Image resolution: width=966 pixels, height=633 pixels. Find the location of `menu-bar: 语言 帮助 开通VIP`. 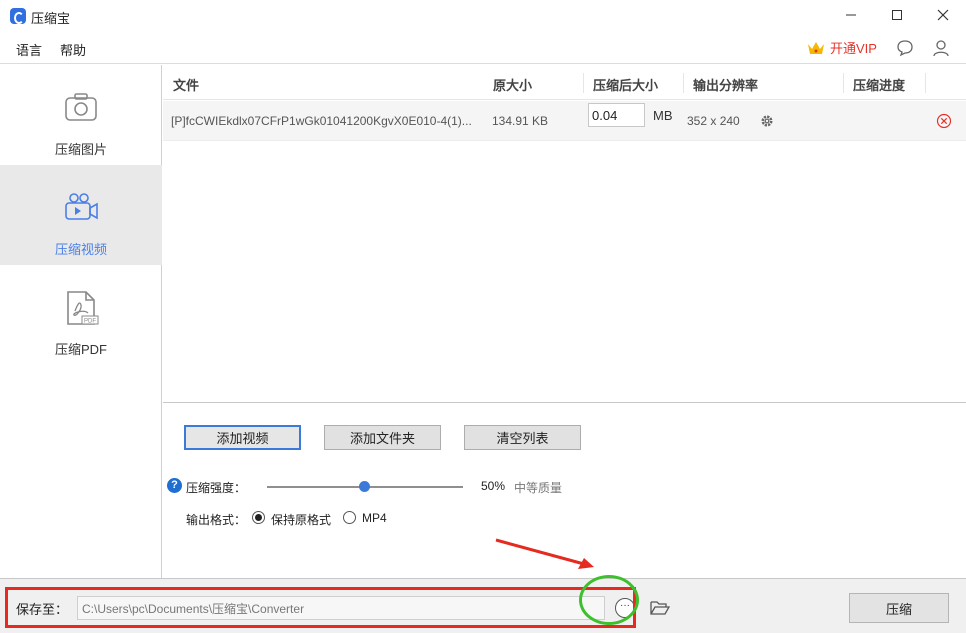

menu-bar: 语言 帮助 开通VIP is located at coordinates (483, 48).